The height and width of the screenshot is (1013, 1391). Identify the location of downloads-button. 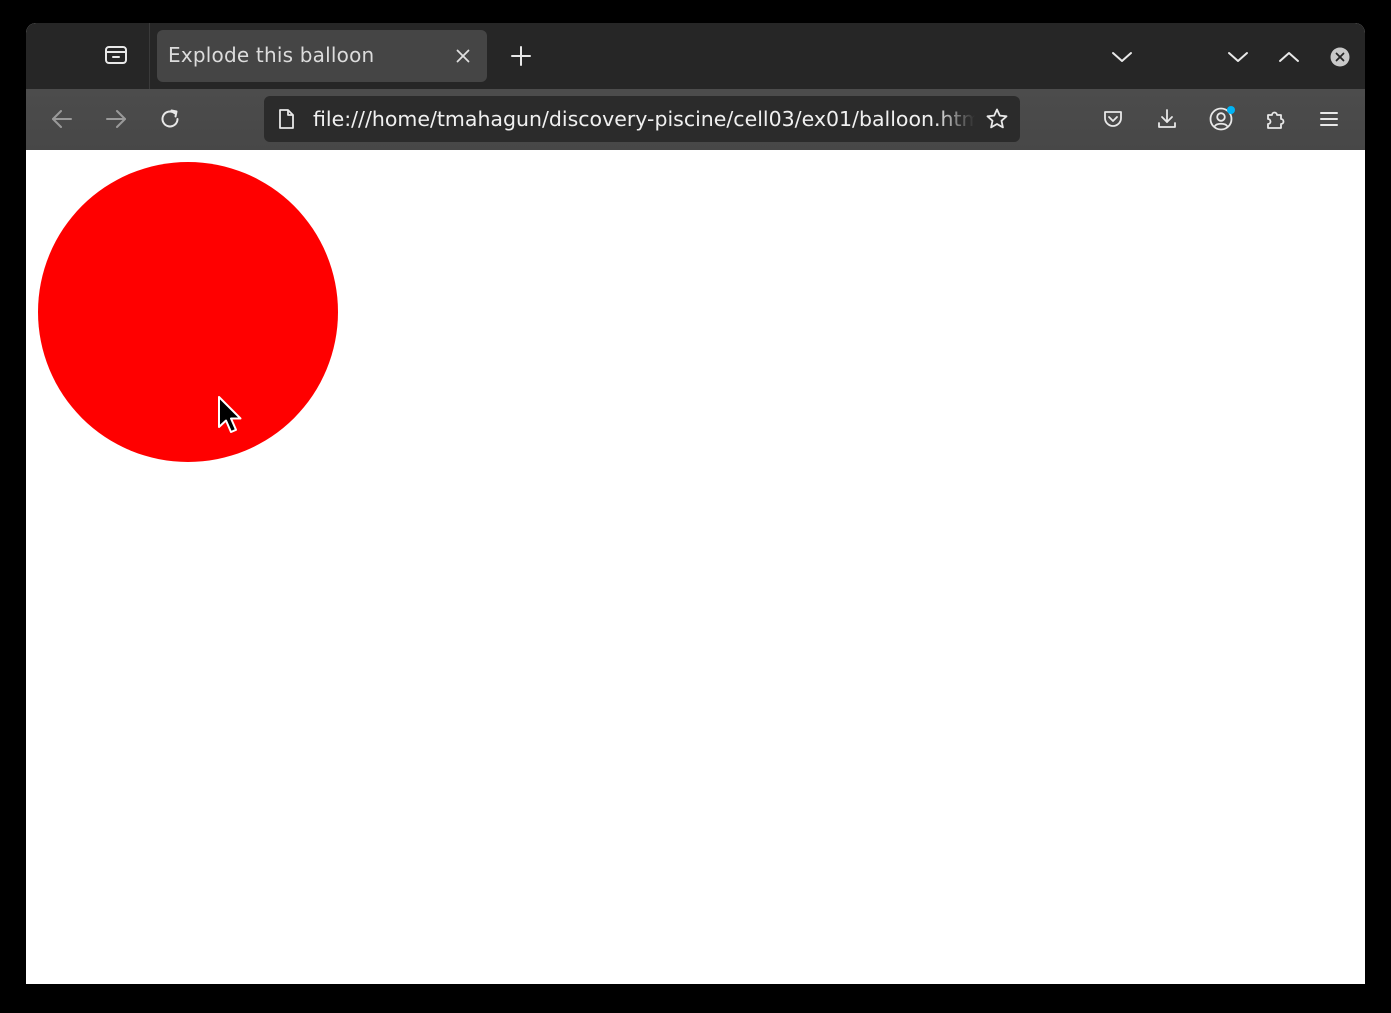
(1167, 119).